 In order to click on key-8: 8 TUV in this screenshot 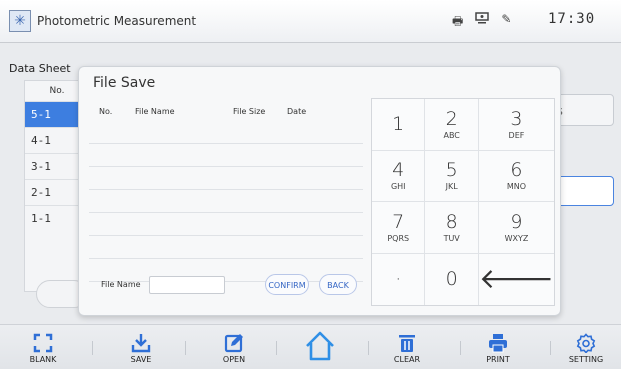, I will do `click(452, 228)`.